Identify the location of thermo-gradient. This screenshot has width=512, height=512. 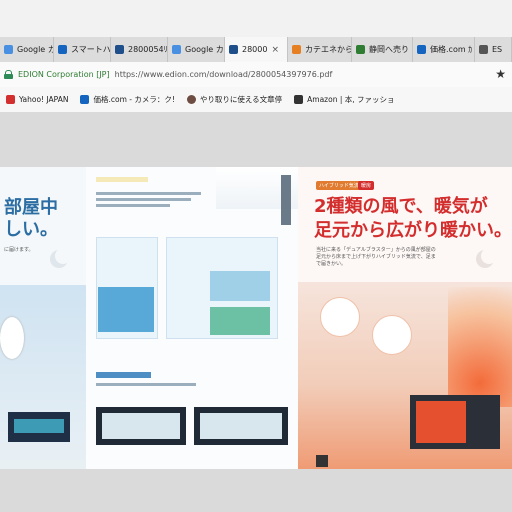
(39, 426).